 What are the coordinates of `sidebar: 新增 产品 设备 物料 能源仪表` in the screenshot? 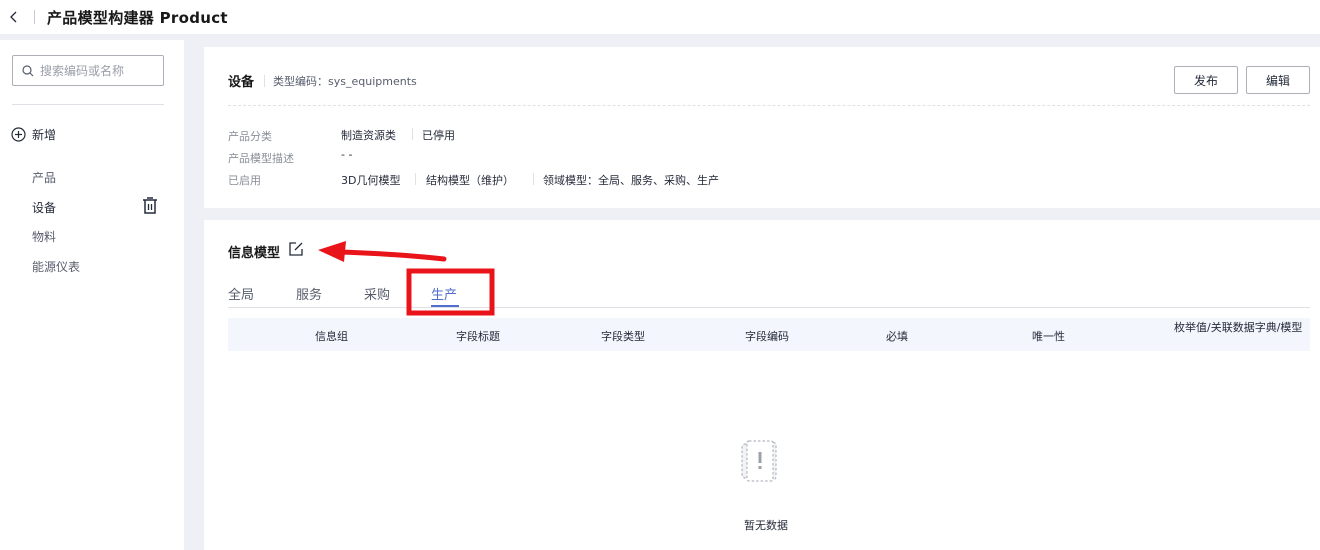 It's located at (92, 295).